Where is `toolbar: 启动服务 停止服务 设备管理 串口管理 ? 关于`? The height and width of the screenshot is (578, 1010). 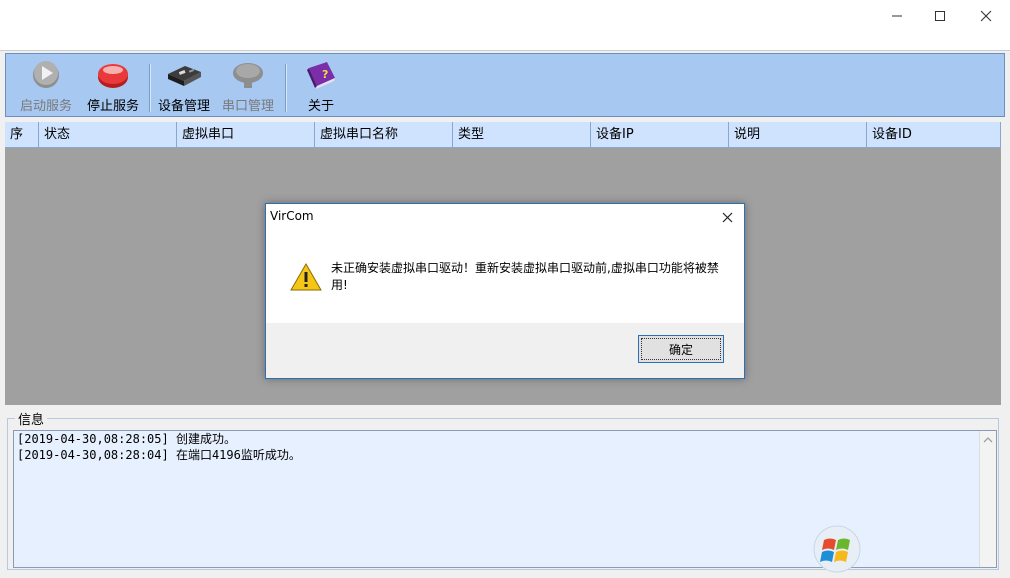 toolbar: 启动服务 停止服务 设备管理 串口管理 ? 关于 is located at coordinates (505, 85).